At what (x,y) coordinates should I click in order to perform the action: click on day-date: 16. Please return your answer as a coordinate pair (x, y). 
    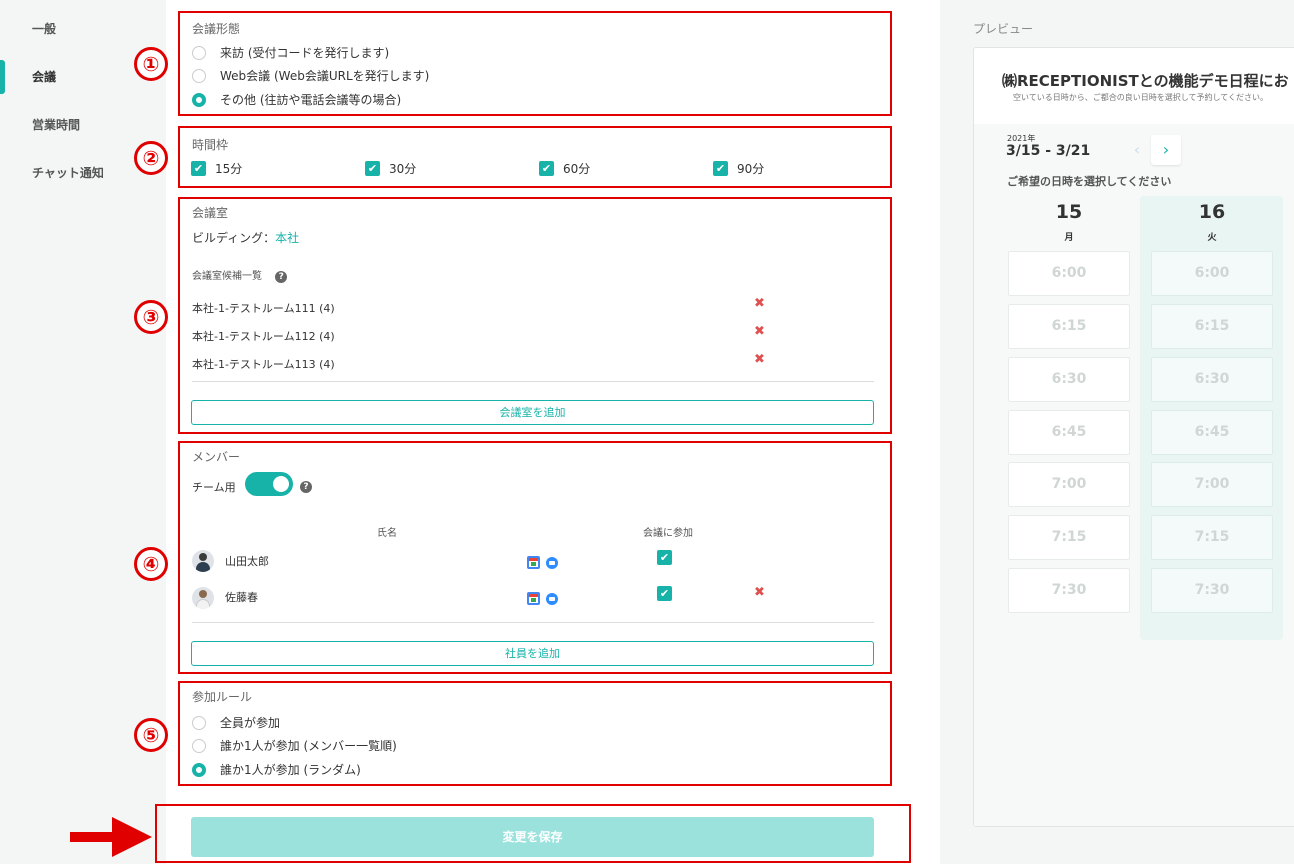
    Looking at the image, I should click on (1212, 212).